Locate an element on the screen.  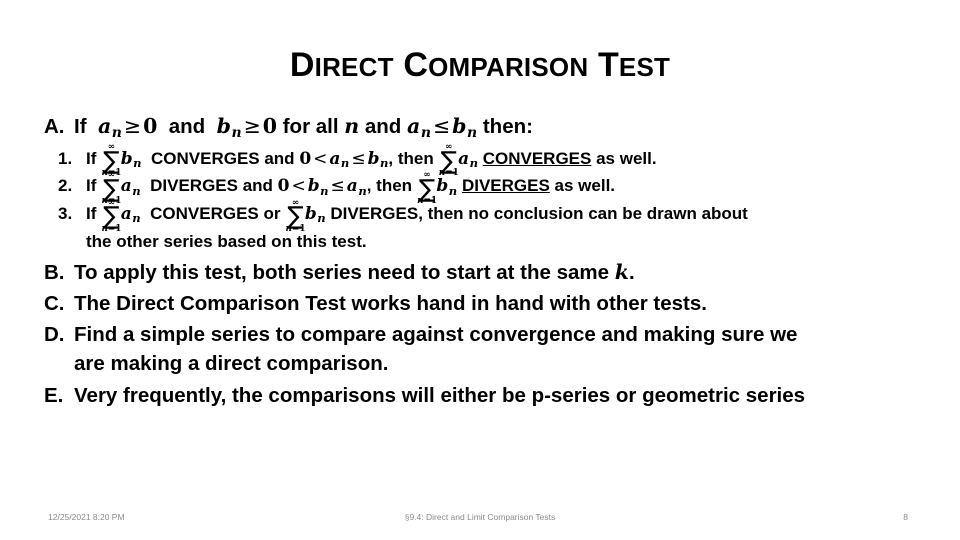
a-text-1: If is located at coordinates (80, 126).